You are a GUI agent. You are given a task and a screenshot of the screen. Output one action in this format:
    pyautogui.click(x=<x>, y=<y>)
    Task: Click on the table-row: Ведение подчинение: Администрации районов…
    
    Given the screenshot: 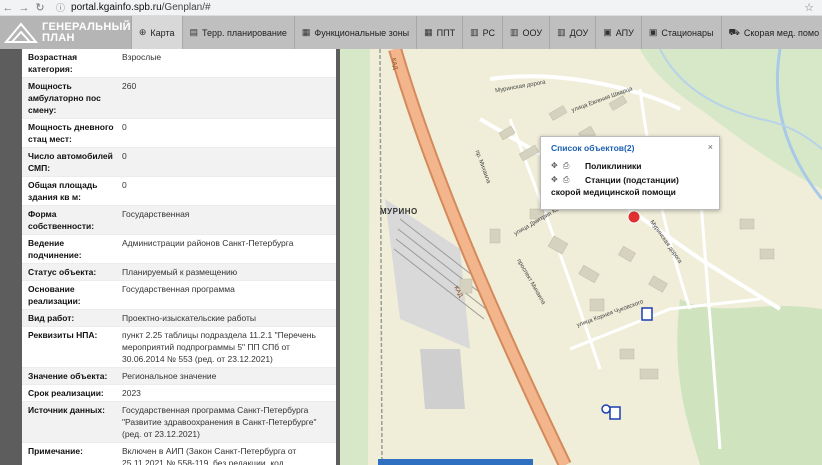 What is the action you would take?
    pyautogui.click(x=179, y=249)
    